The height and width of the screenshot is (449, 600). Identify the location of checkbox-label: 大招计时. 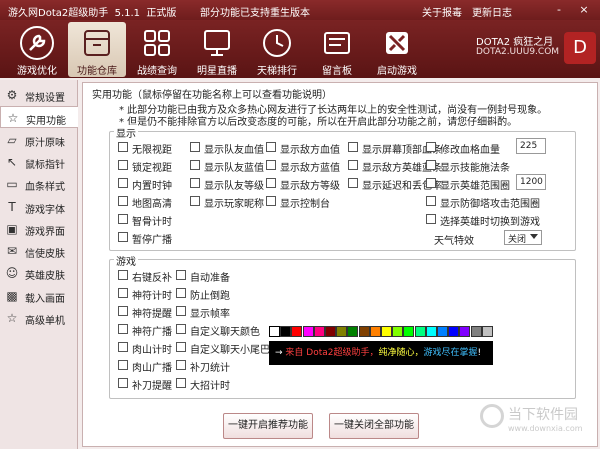
(210, 386).